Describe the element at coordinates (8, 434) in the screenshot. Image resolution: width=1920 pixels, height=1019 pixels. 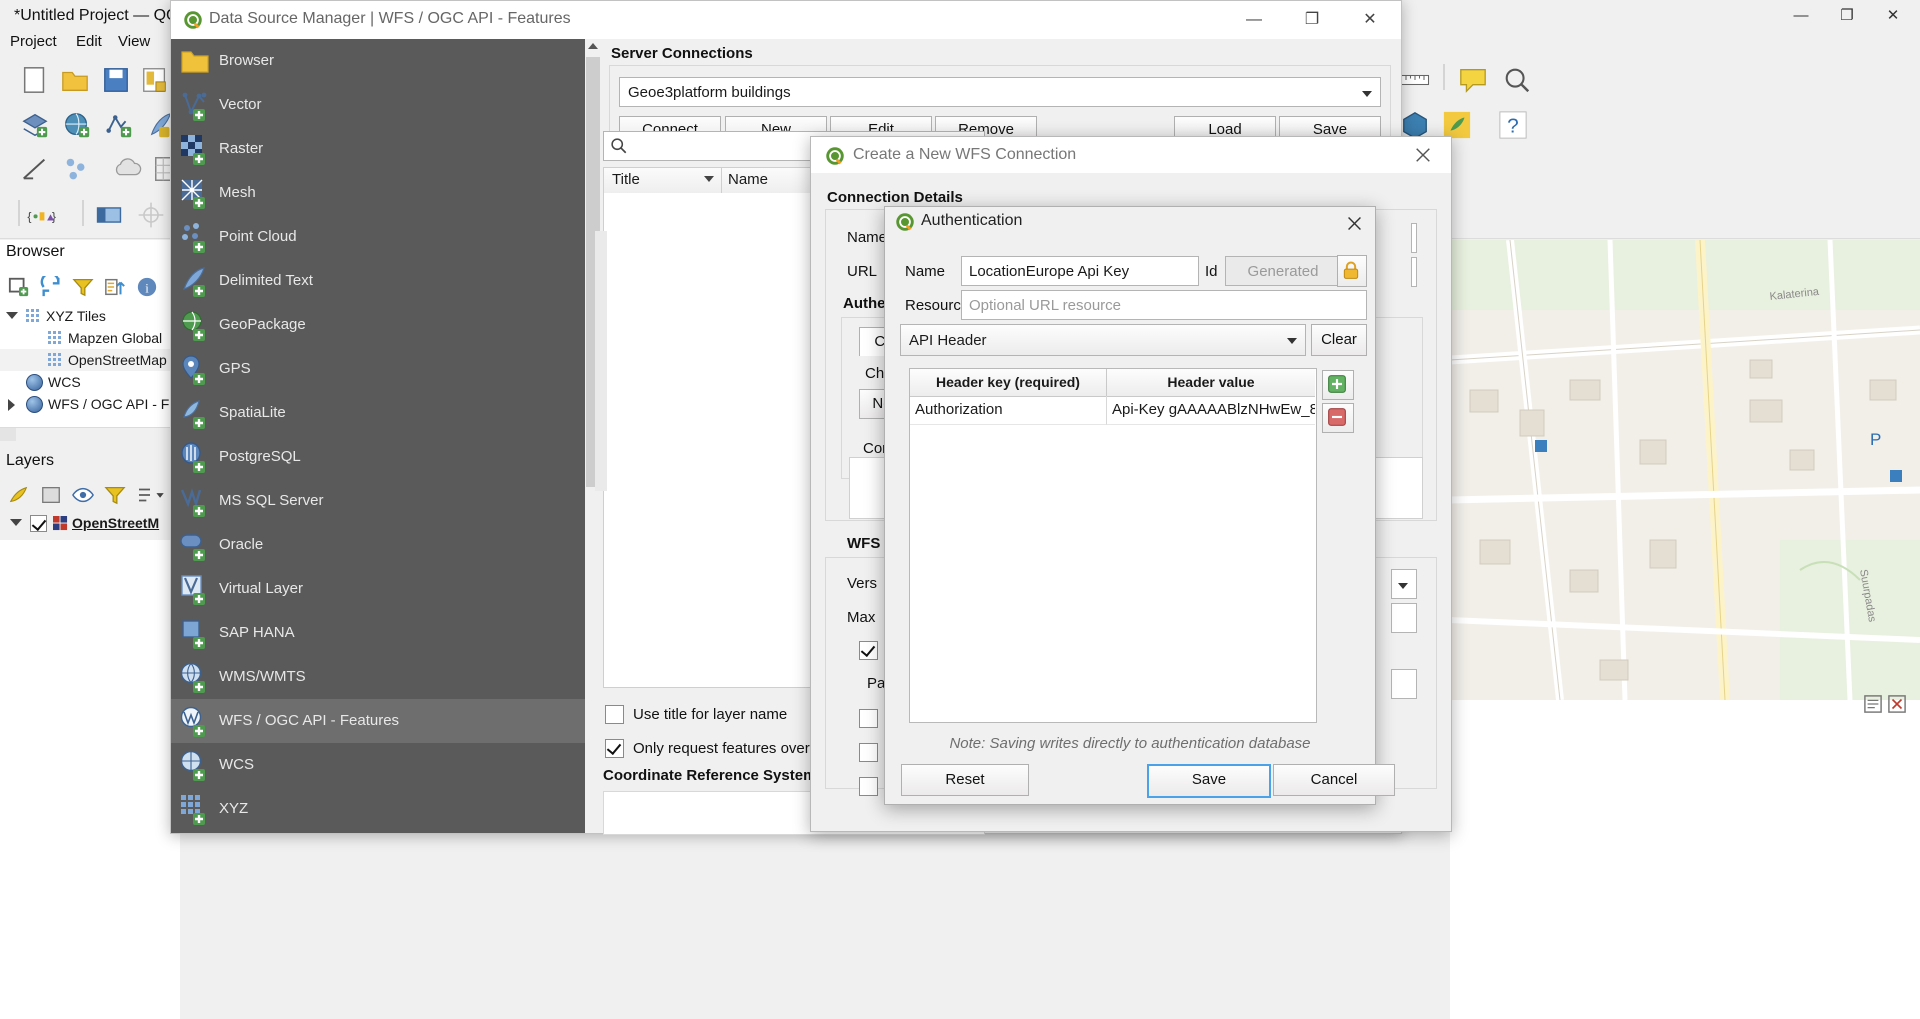
I see `scroll-left-arrow` at that location.